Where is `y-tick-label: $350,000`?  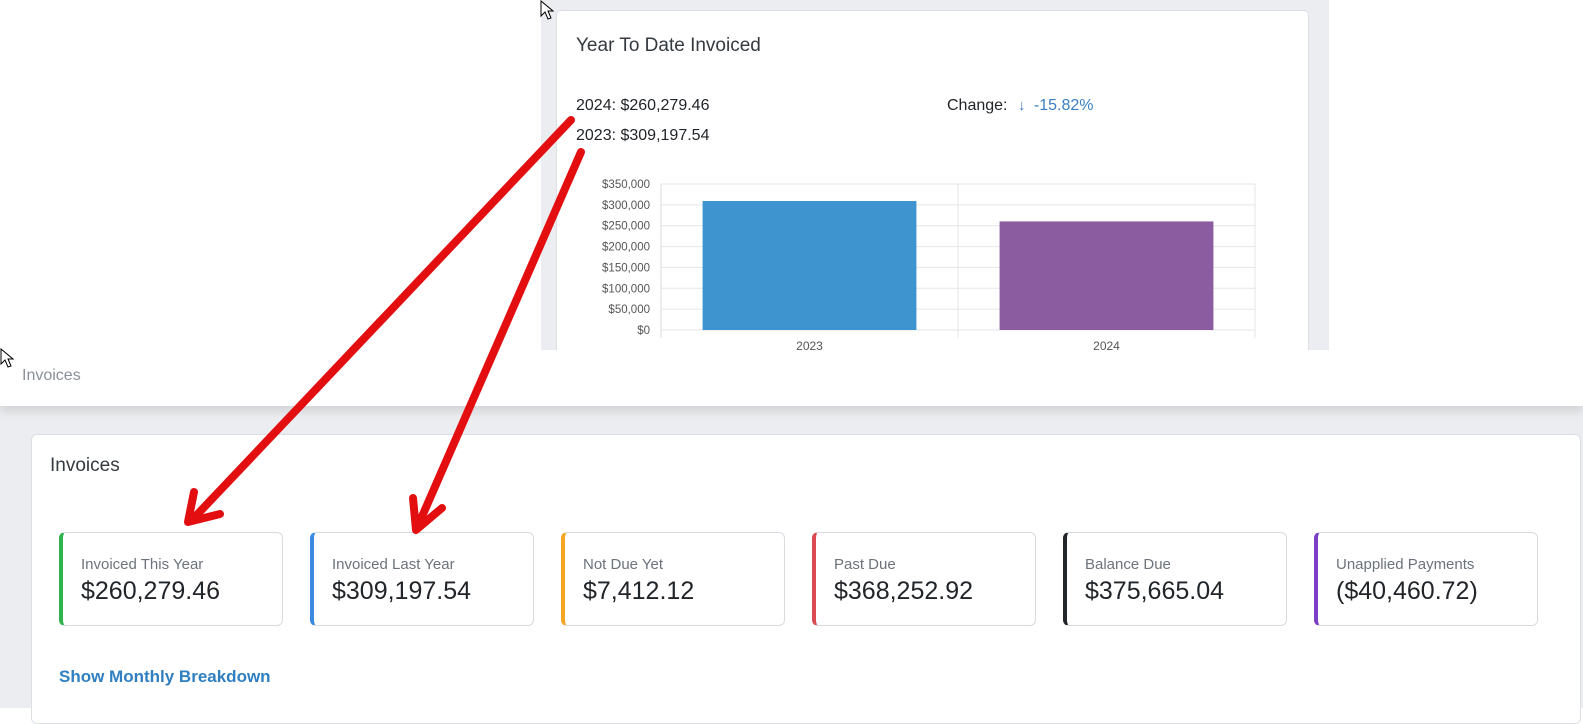 y-tick-label: $350,000 is located at coordinates (626, 185).